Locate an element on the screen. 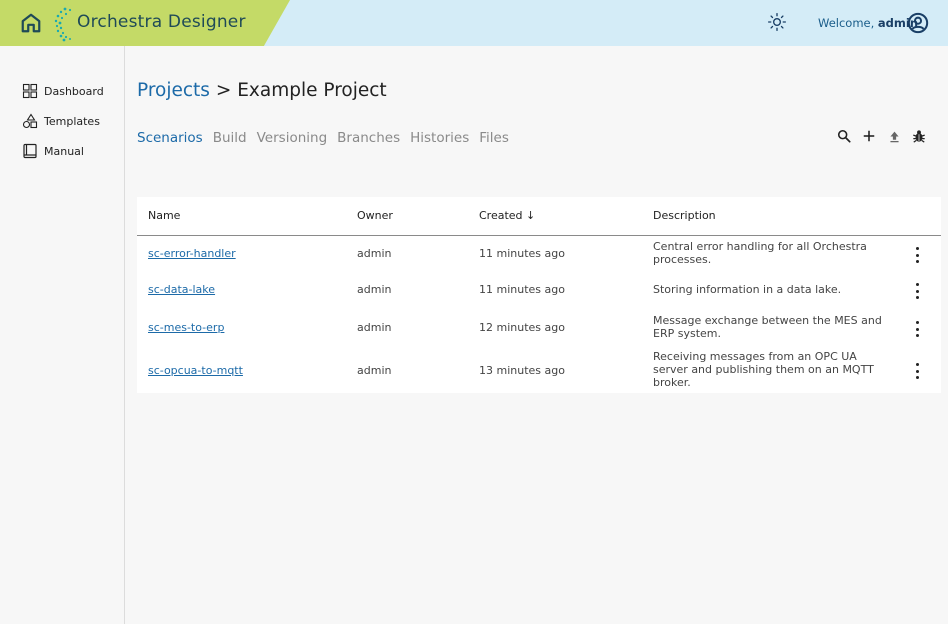 The height and width of the screenshot is (624, 948). search-button is located at coordinates (844, 136).